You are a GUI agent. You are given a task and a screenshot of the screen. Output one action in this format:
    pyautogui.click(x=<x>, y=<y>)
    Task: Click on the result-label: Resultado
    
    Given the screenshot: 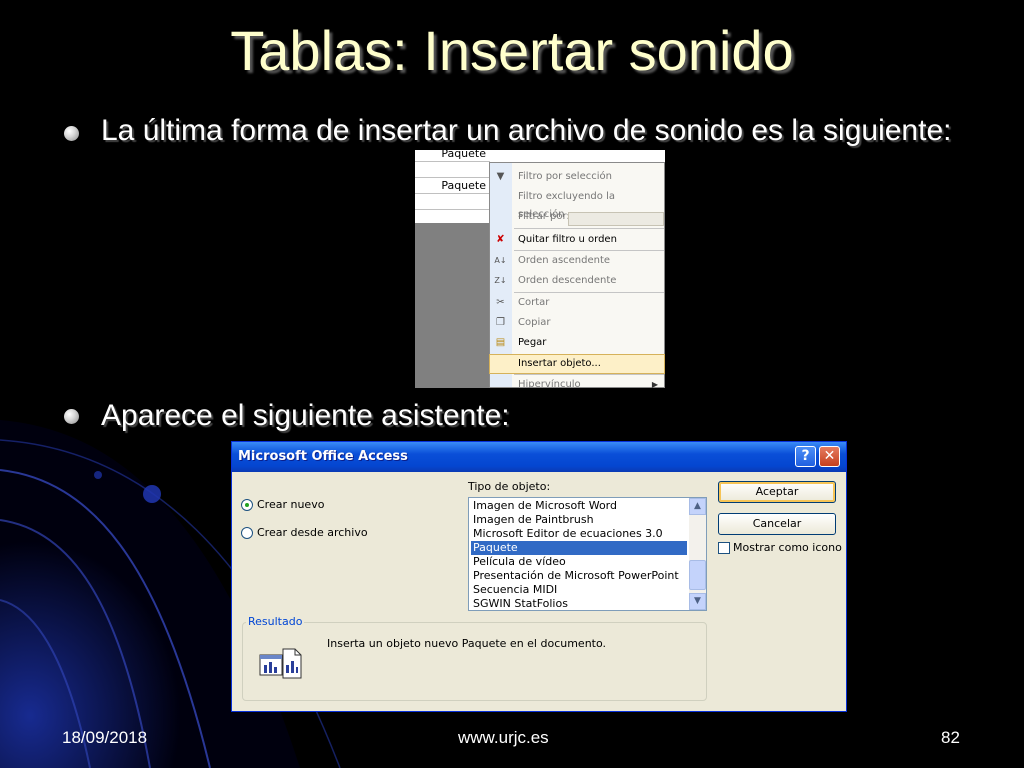 What is the action you would take?
    pyautogui.click(x=275, y=621)
    